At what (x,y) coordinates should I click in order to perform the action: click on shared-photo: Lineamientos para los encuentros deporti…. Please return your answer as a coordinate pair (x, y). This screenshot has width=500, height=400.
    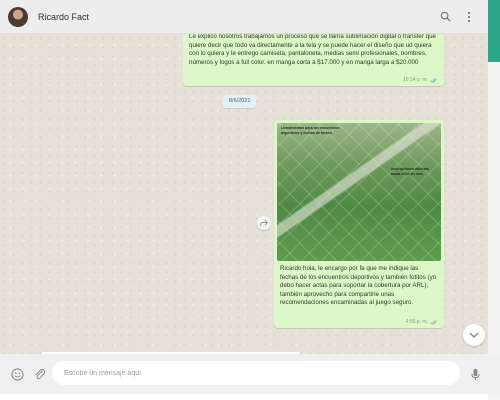
    Looking at the image, I should click on (359, 192).